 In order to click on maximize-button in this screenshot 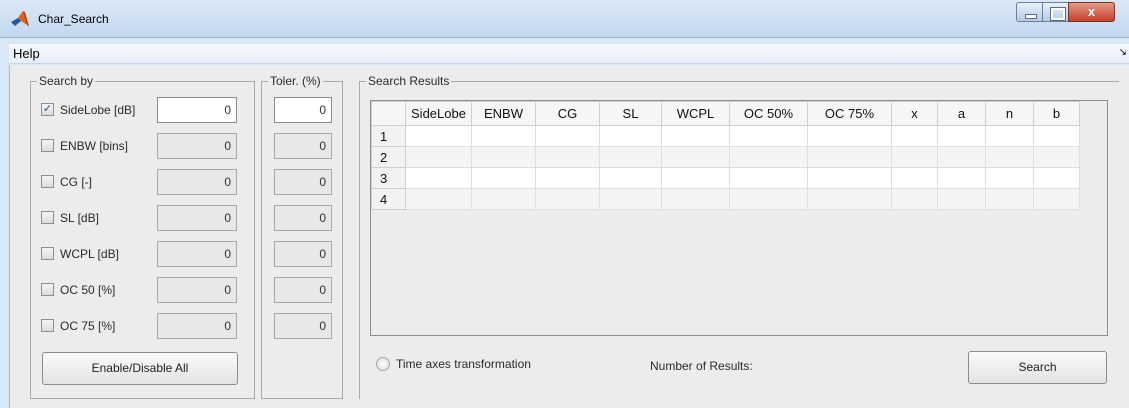, I will do `click(1055, 12)`.